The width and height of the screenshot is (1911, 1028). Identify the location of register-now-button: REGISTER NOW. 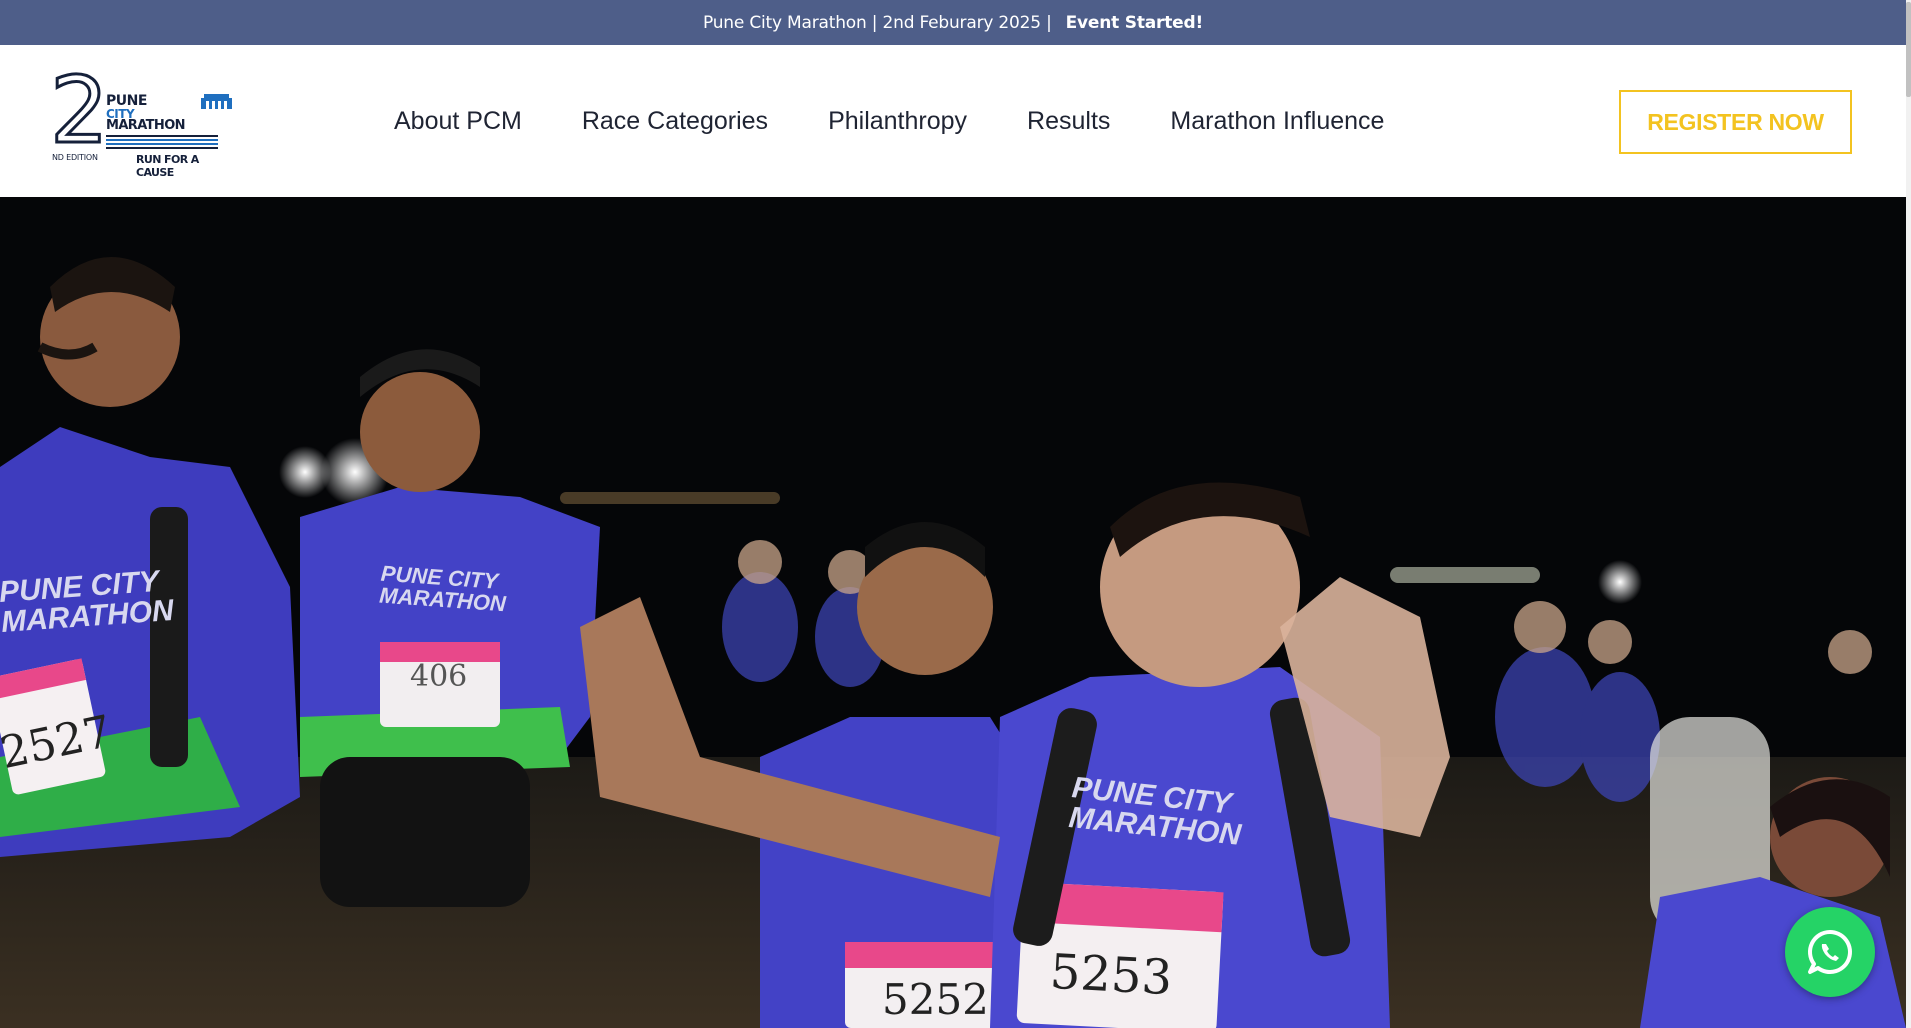
(1735, 122).